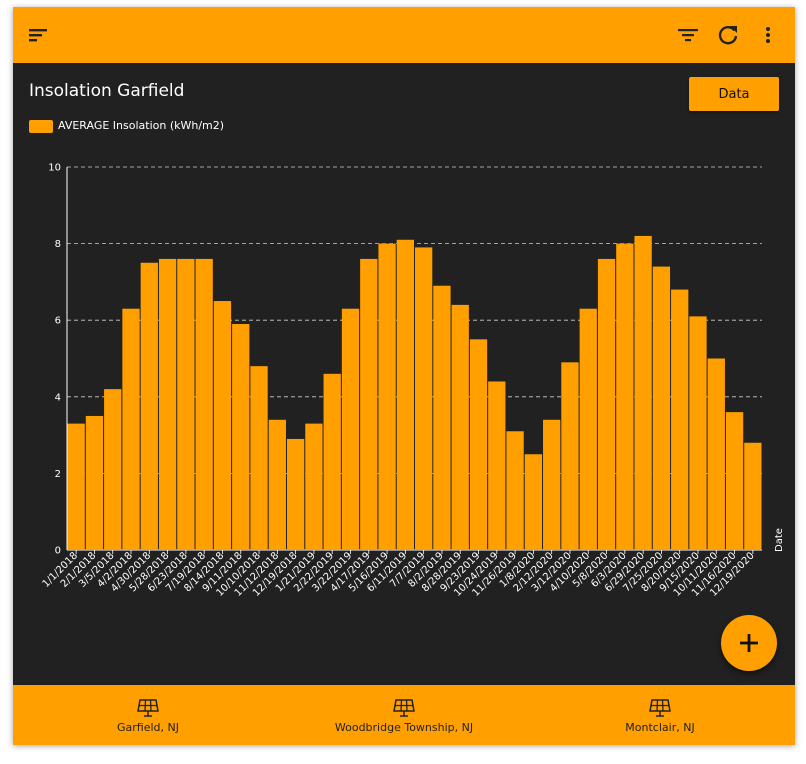 This screenshot has height=764, width=806. I want to click on nav-label-woodbridge: Woodbridge Township, NJ, so click(404, 727).